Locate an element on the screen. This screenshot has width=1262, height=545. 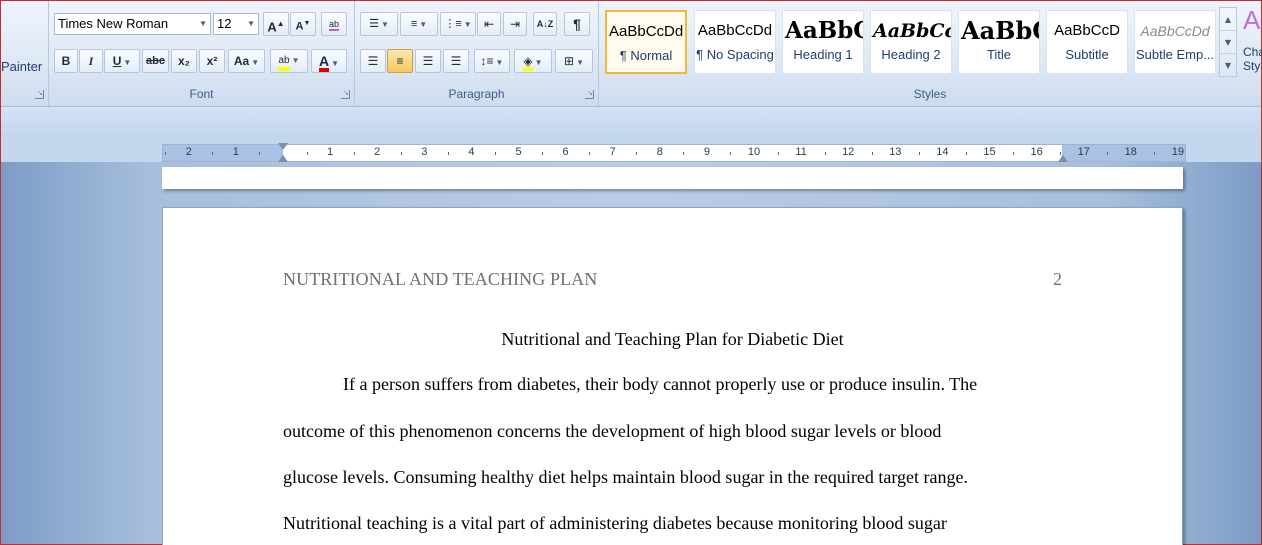
multilevel-list-button: ⋮≡ ▼ is located at coordinates (458, 24).